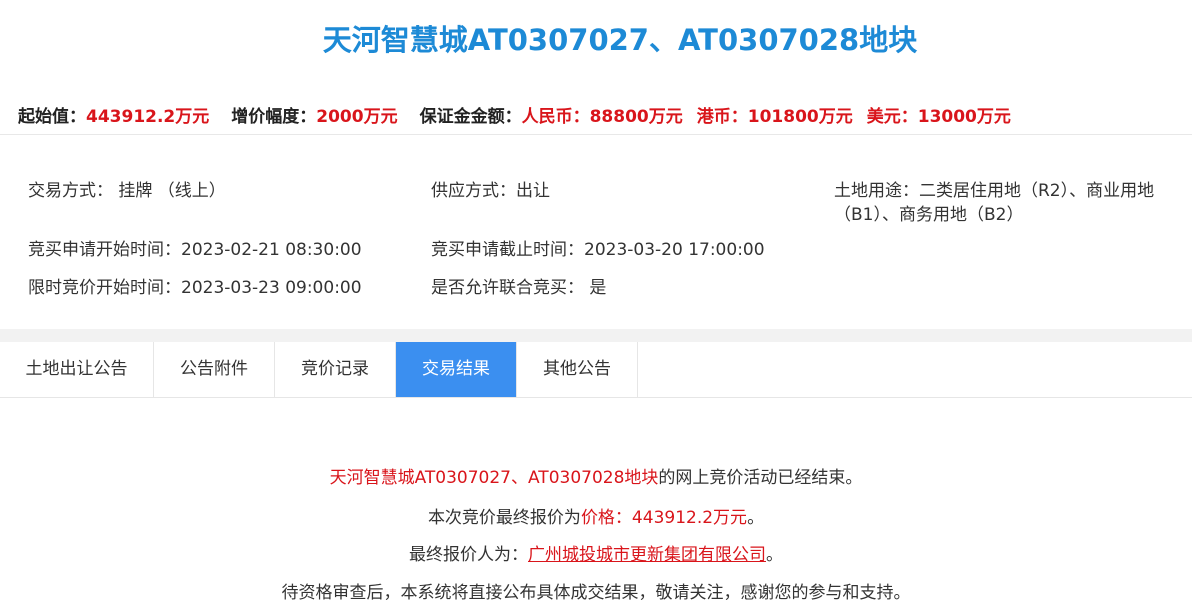 Image resolution: width=1192 pixels, height=615 pixels. What do you see at coordinates (596, 335) in the screenshot?
I see `section-divider` at bounding box center [596, 335].